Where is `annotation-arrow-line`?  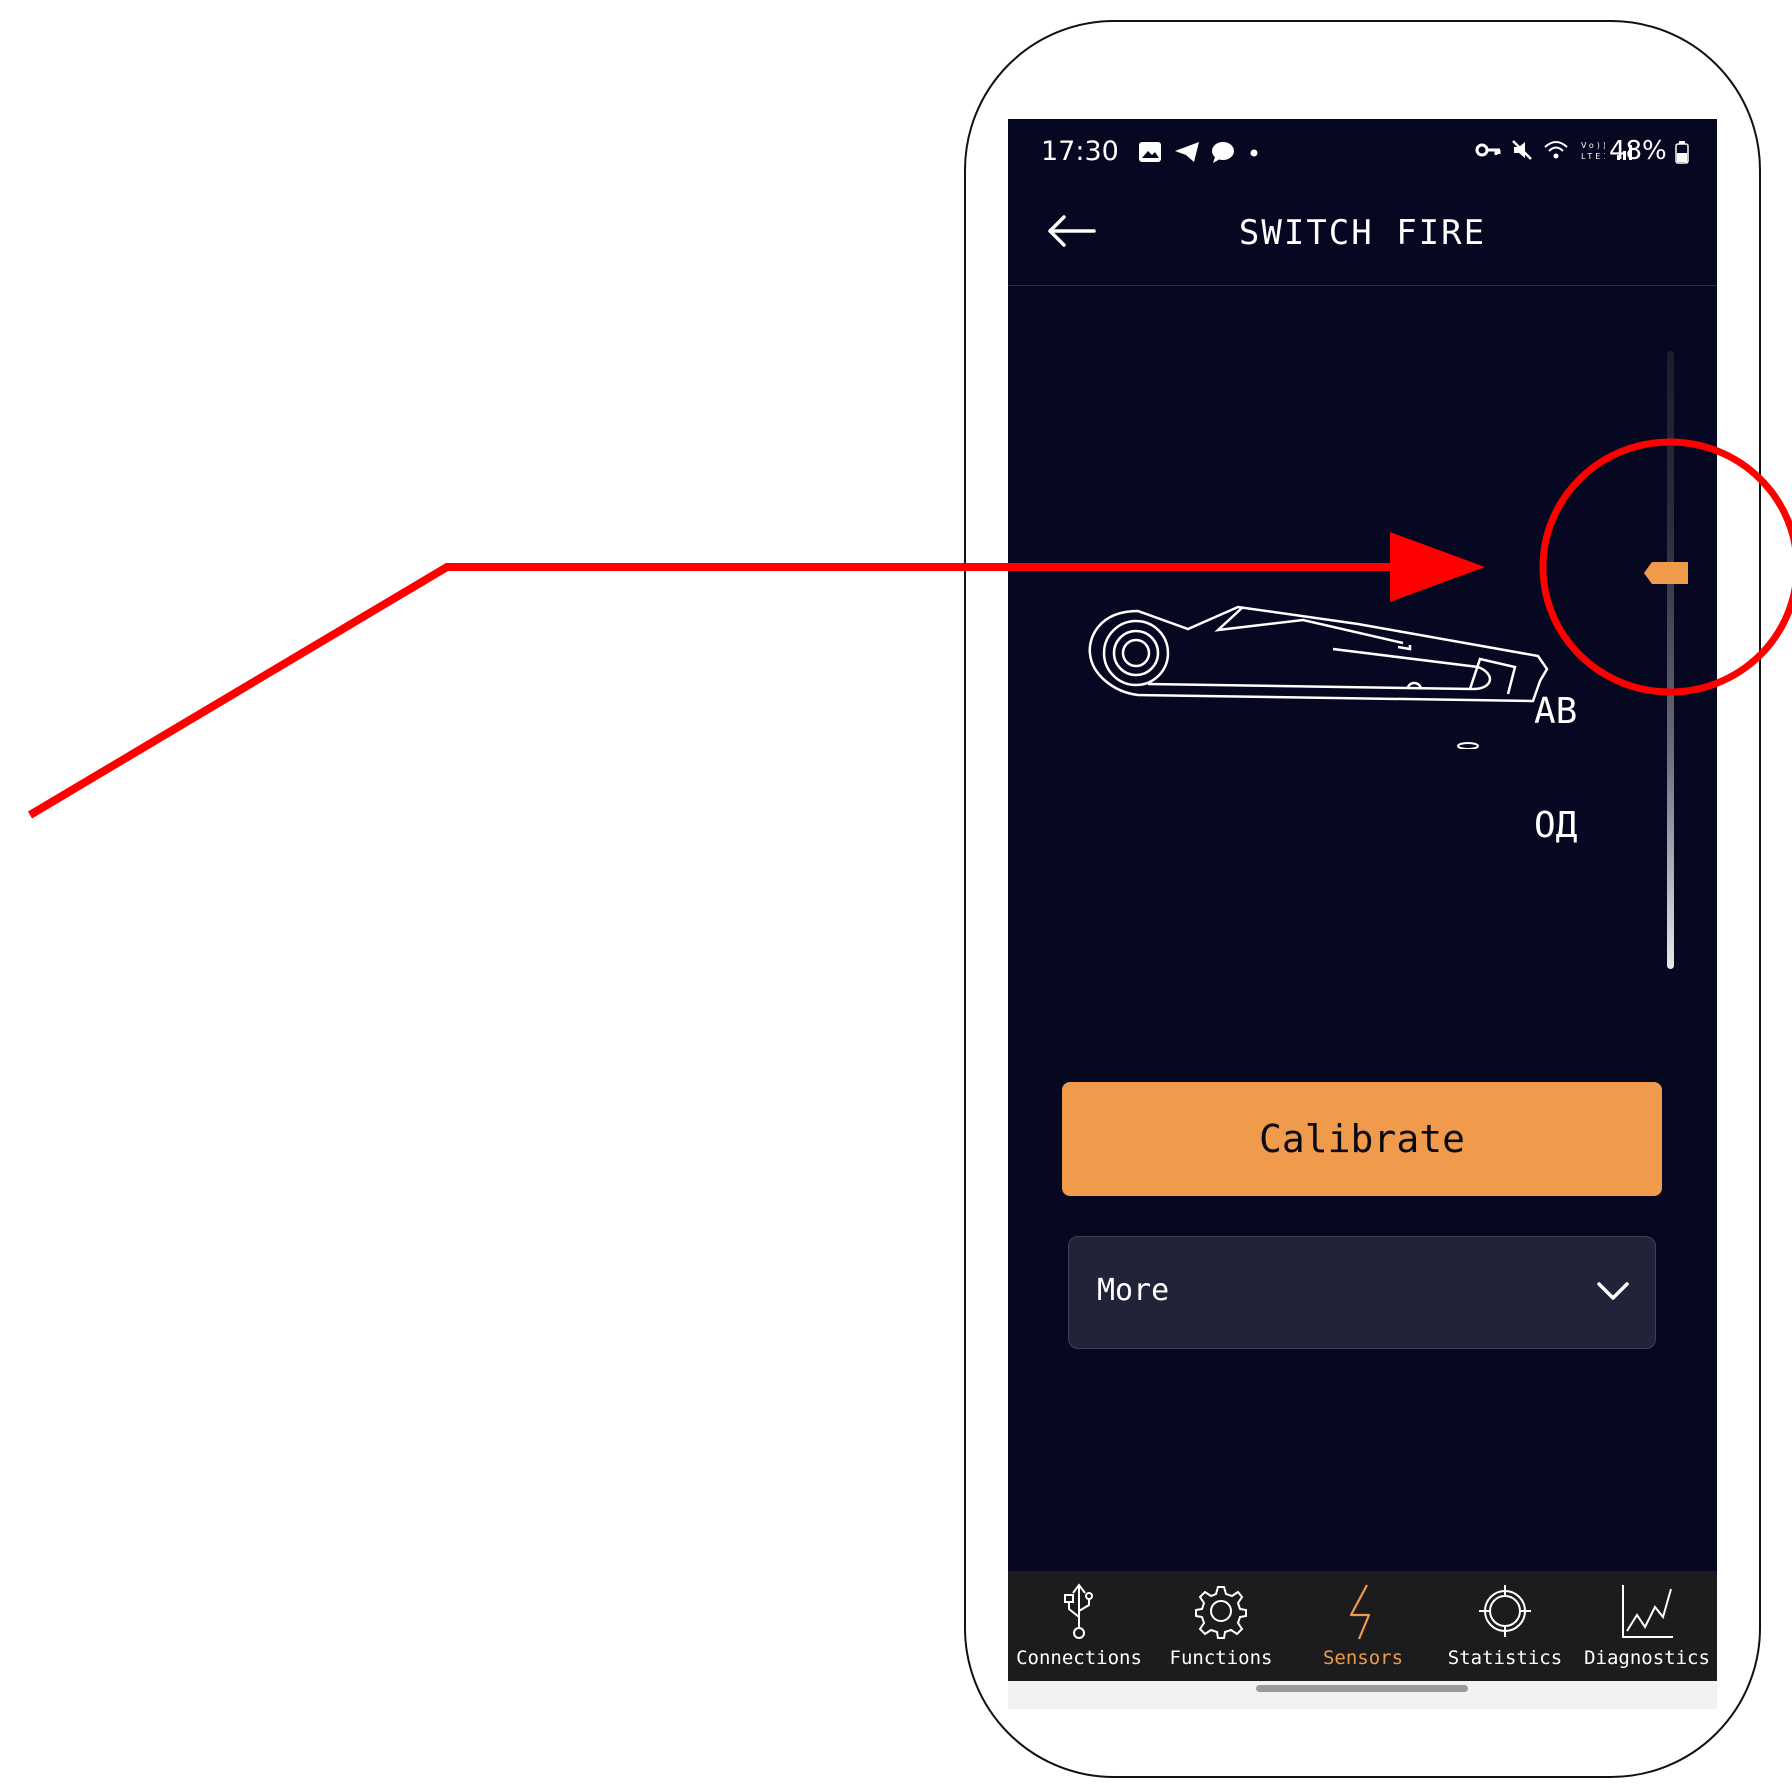 annotation-arrow-line is located at coordinates (713, 691).